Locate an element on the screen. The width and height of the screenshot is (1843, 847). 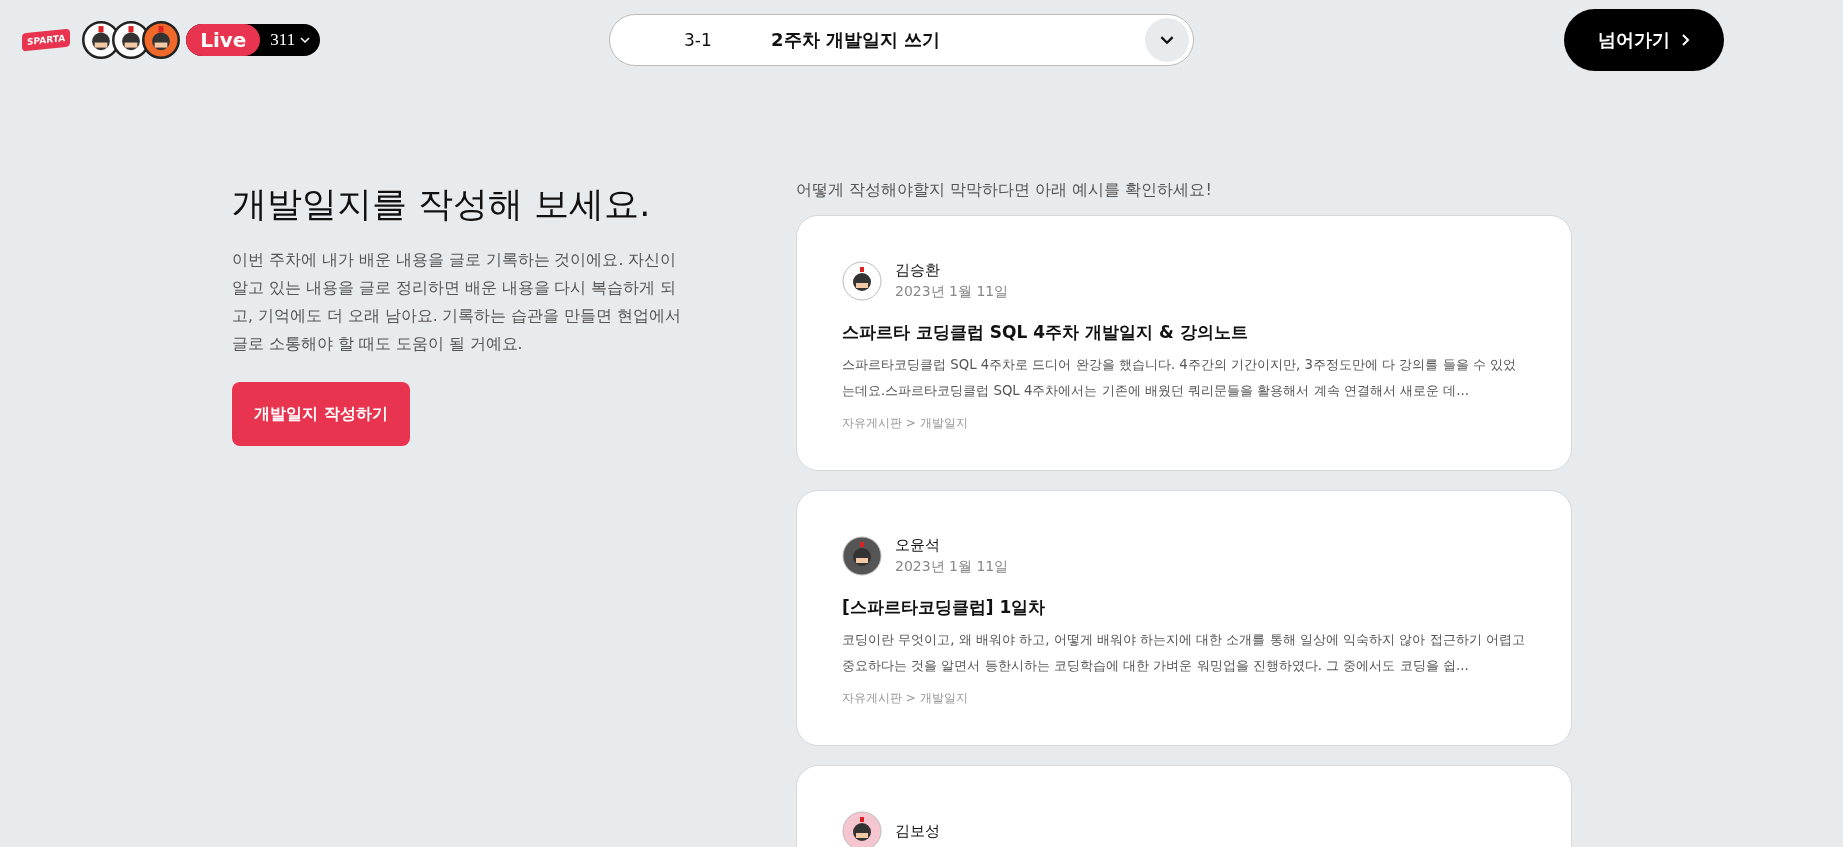
post-card: 김보성 is located at coordinates (1184, 806).